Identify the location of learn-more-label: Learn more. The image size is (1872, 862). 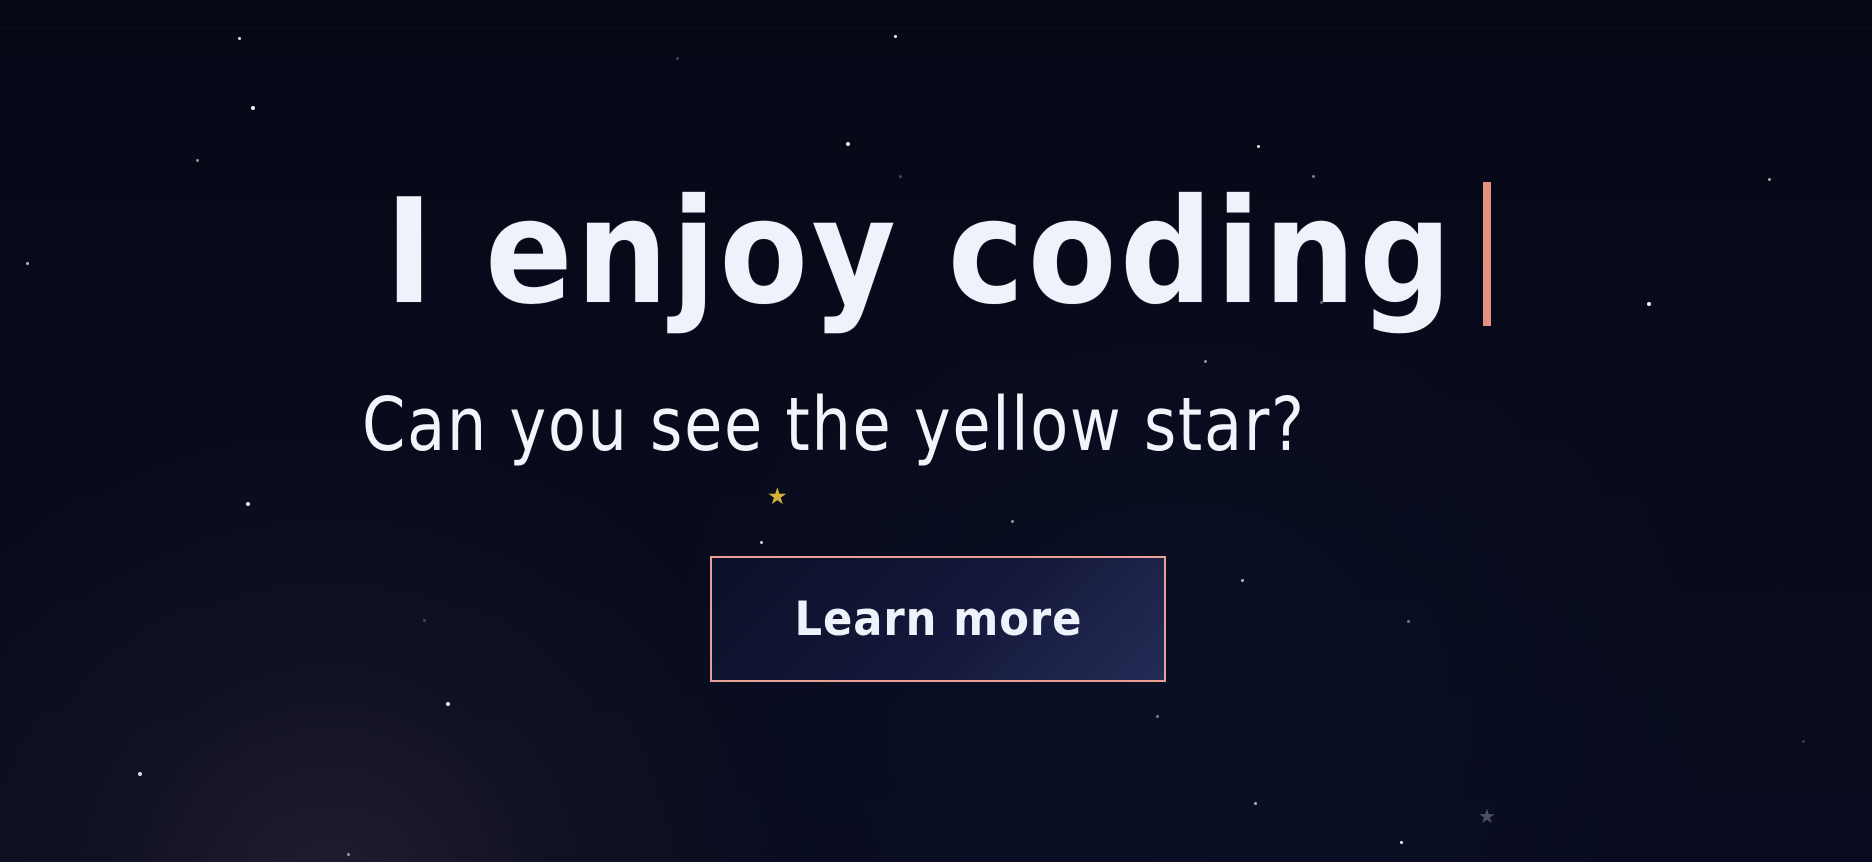
(938, 619).